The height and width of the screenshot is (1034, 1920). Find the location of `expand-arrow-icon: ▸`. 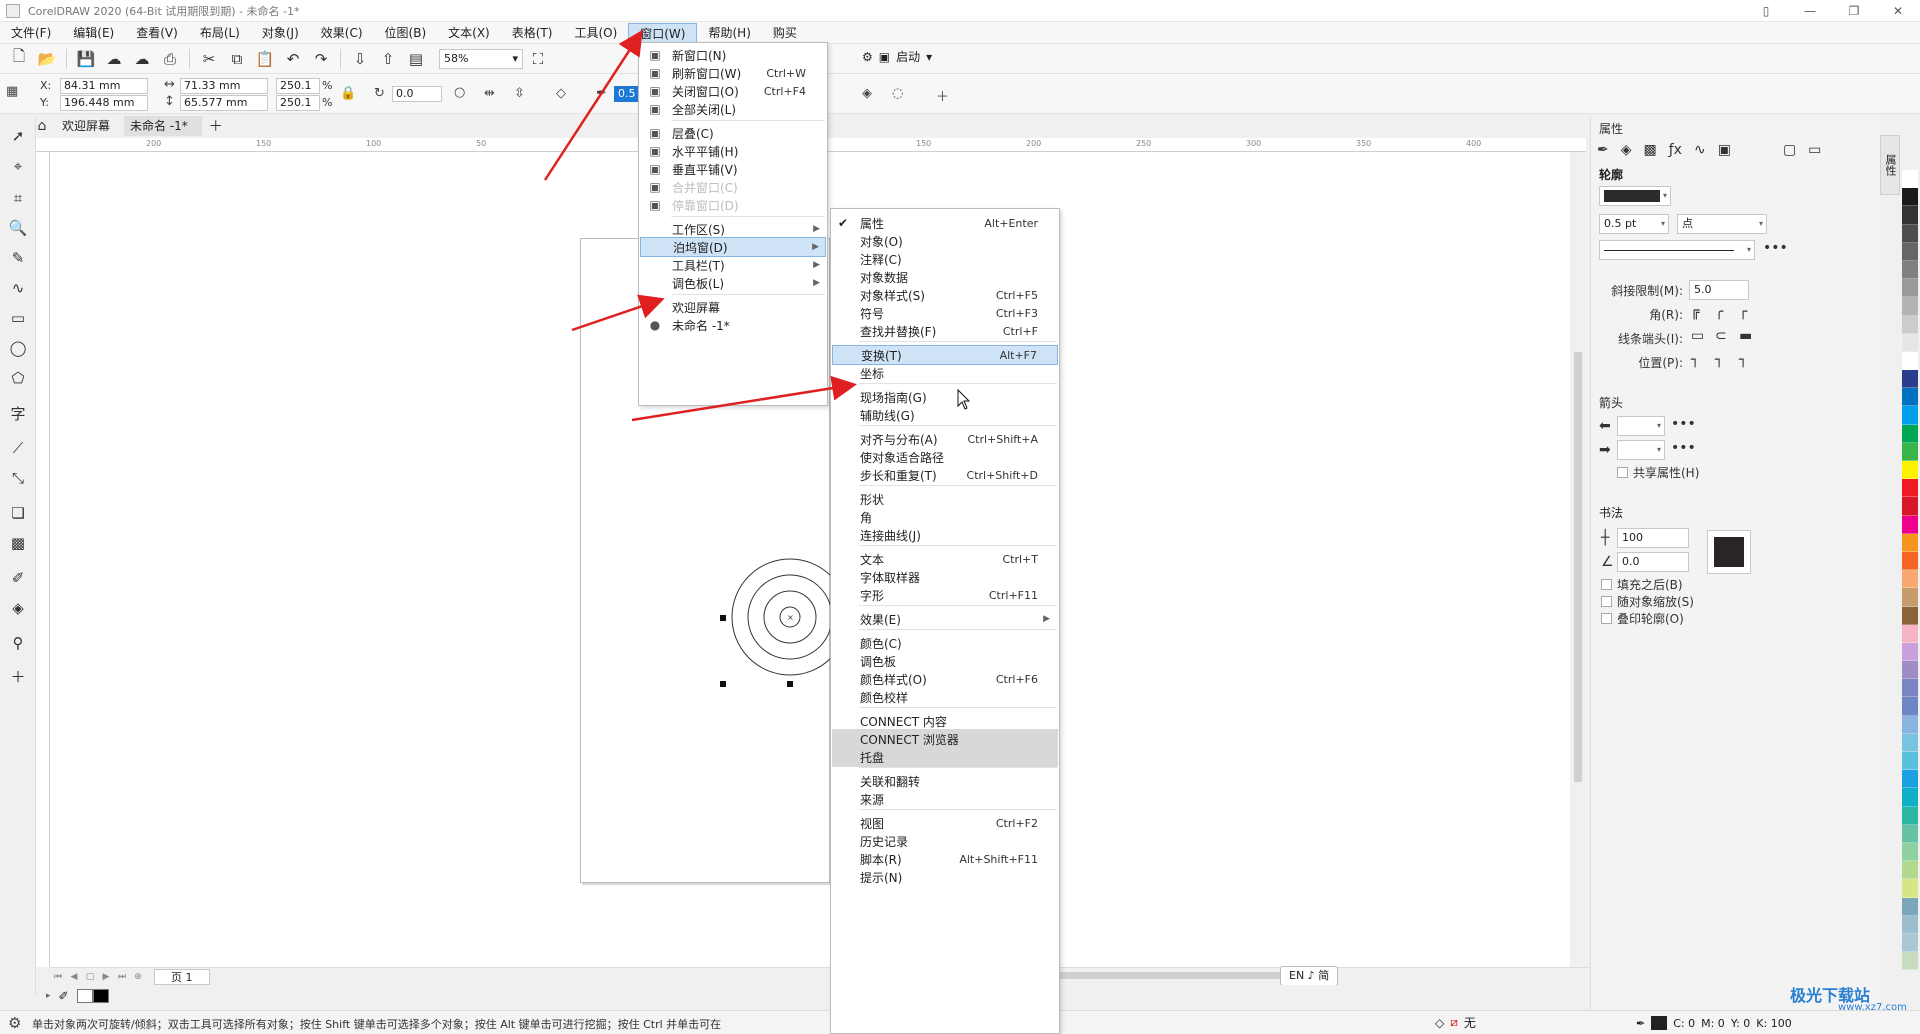

expand-arrow-icon: ▸ is located at coordinates (48, 996).